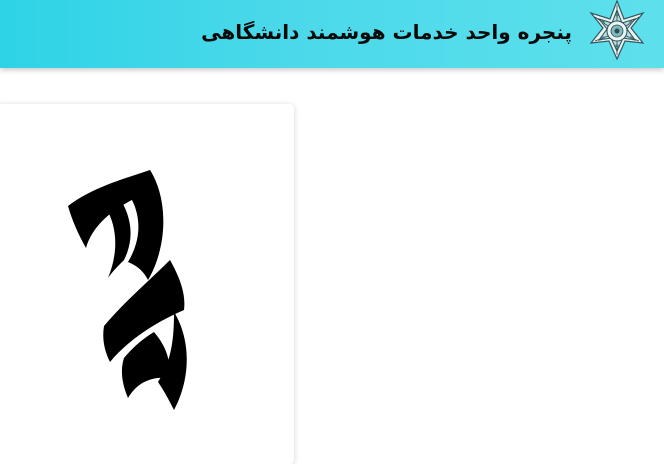 This screenshot has height=464, width=664. Describe the element at coordinates (617, 31) in the screenshot. I see `ornament-star-icon` at that location.